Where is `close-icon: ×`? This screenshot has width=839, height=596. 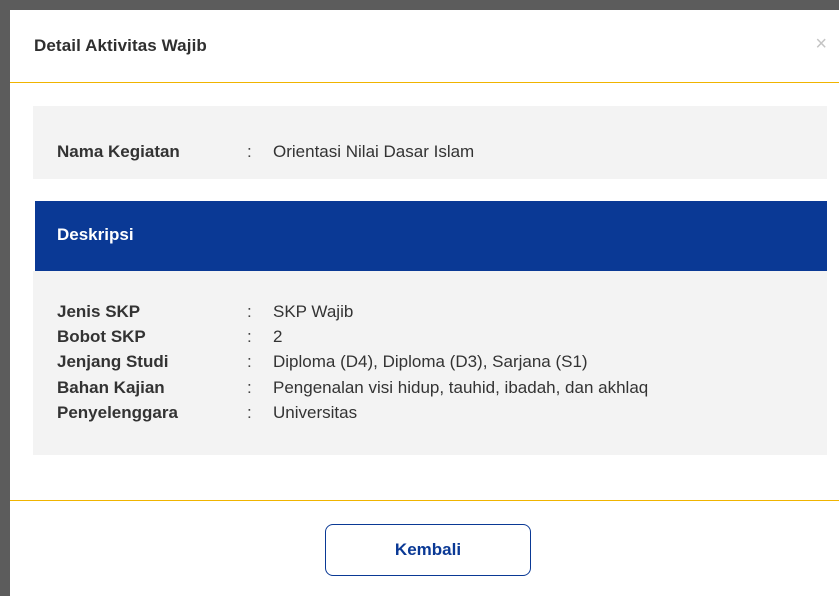 close-icon: × is located at coordinates (821, 44).